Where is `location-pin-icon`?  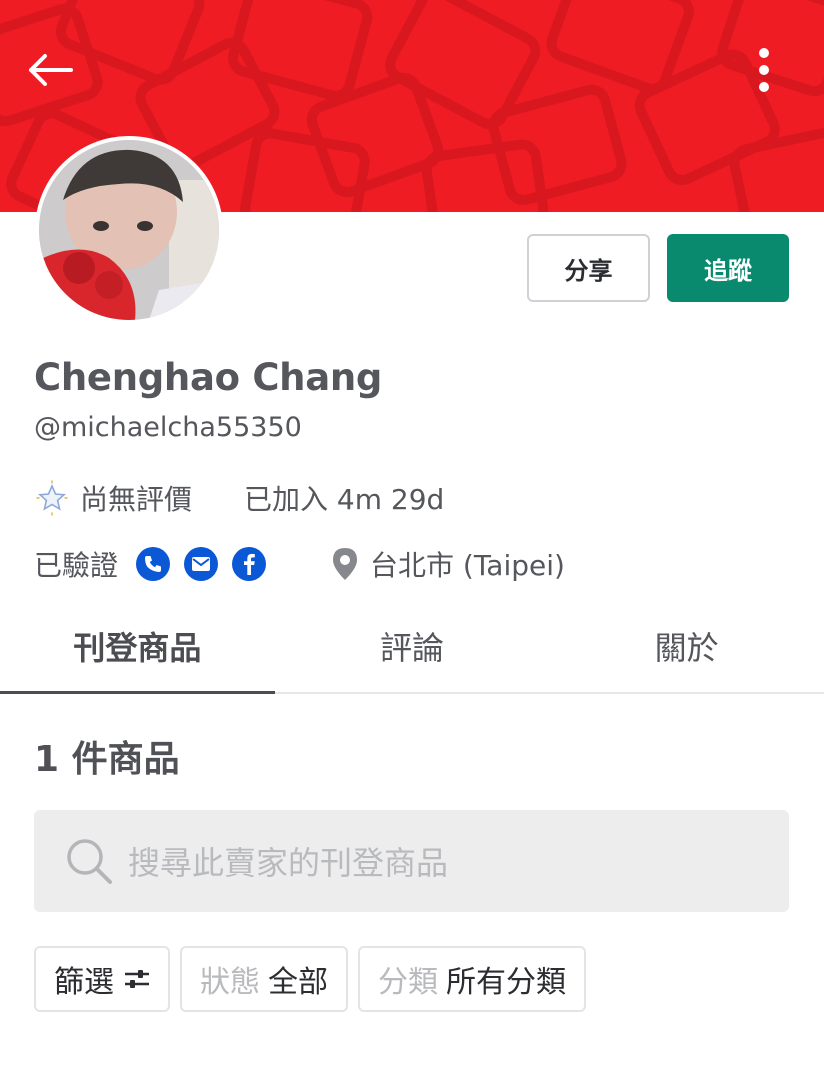
location-pin-icon is located at coordinates (345, 564).